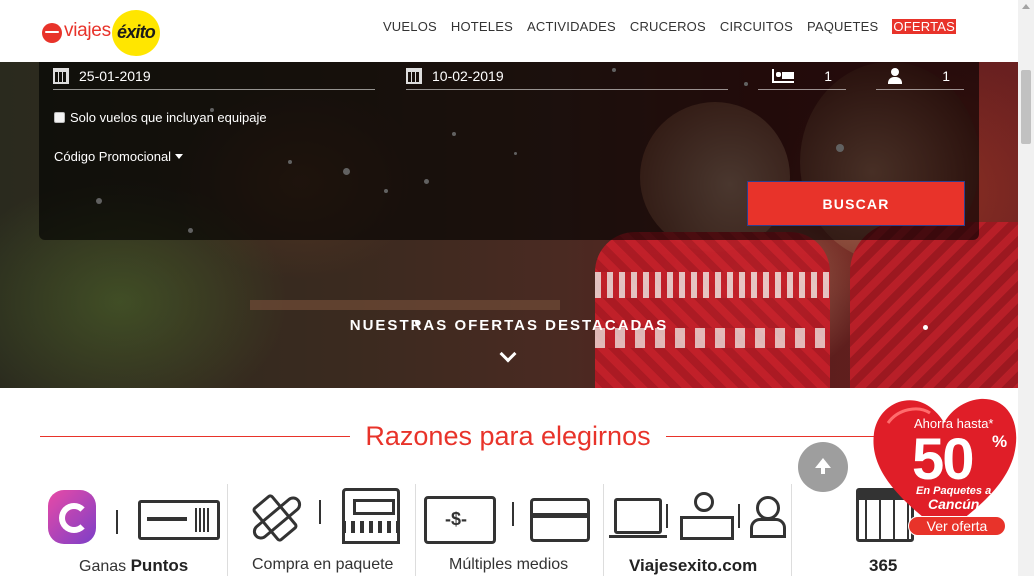 Image resolution: width=1034 pixels, height=576 pixels. I want to click on scroll-up-arrow-icon, so click(1026, 6).